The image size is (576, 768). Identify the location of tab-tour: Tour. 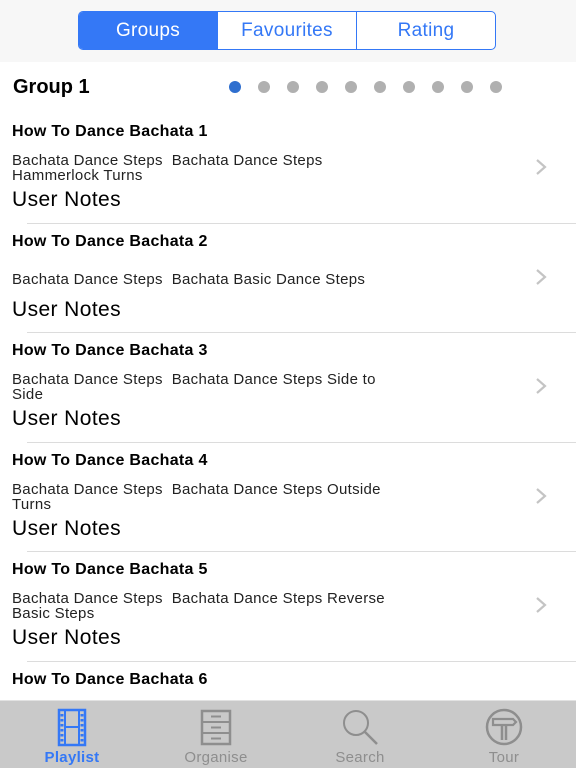
(504, 734).